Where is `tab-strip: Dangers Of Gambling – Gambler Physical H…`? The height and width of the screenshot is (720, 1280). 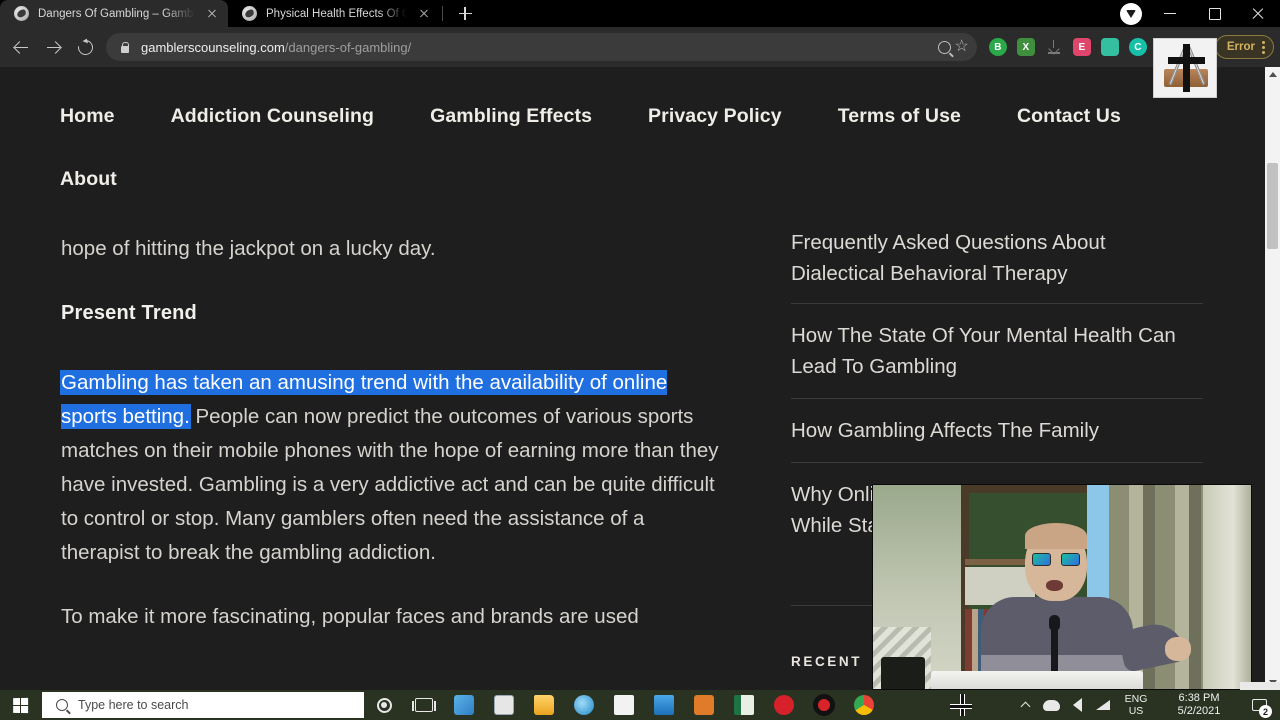 tab-strip: Dangers Of Gambling – Gambler Physical H… is located at coordinates (640, 13).